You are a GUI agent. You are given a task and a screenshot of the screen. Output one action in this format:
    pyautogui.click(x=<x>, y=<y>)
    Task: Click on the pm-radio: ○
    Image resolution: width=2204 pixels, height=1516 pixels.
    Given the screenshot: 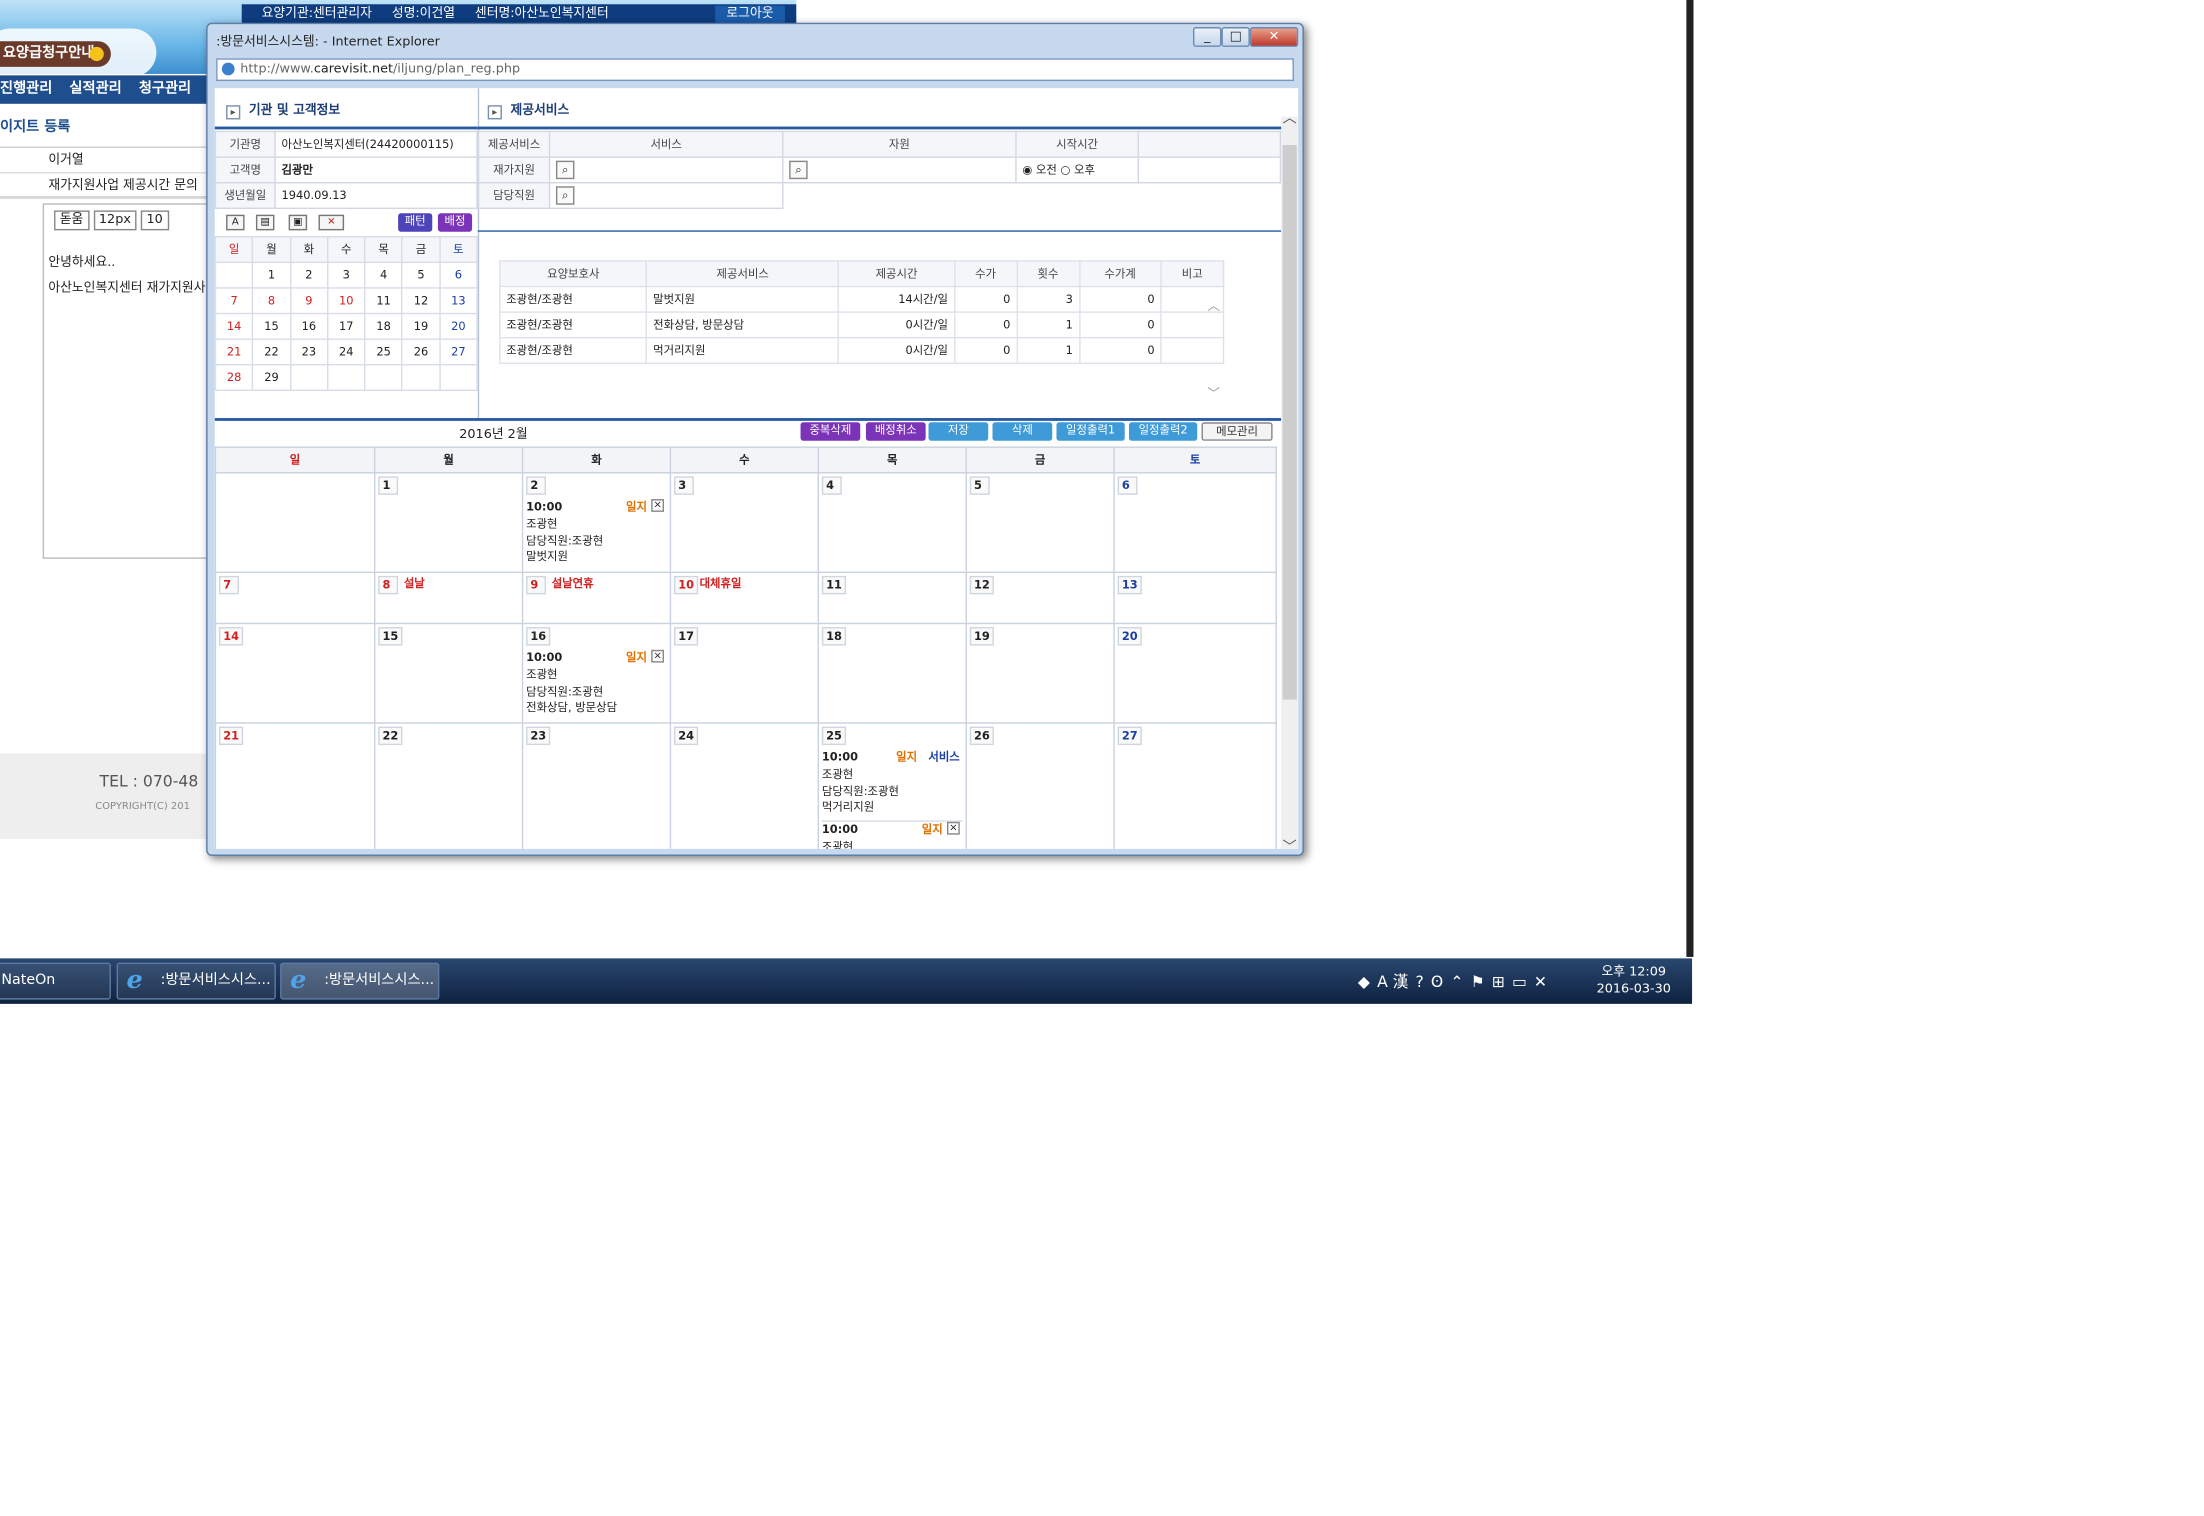 What is the action you would take?
    pyautogui.click(x=1067, y=170)
    